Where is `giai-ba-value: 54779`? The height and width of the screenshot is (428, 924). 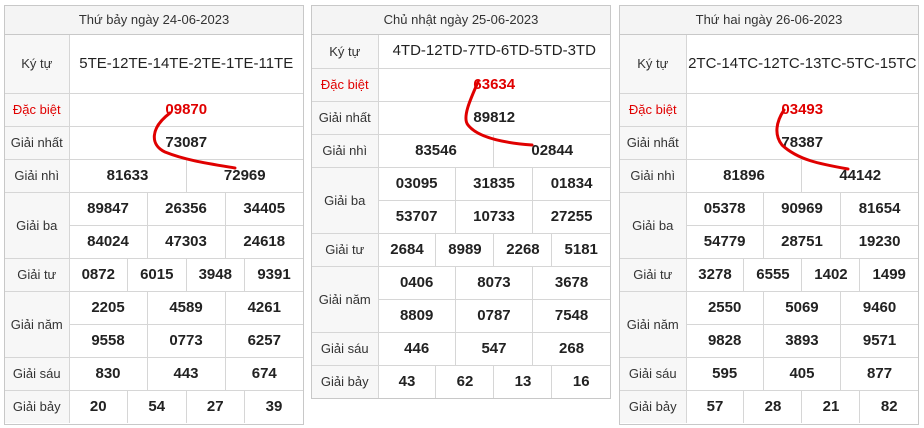
giai-ba-value: 54779 is located at coordinates (725, 241).